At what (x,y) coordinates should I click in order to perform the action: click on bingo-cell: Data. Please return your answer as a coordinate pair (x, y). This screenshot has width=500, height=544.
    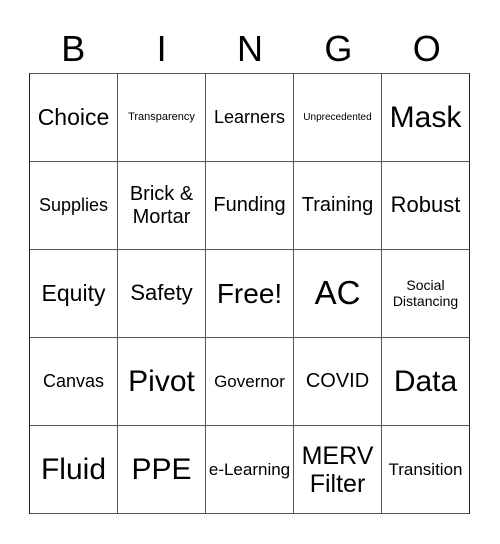
    Looking at the image, I should click on (426, 382).